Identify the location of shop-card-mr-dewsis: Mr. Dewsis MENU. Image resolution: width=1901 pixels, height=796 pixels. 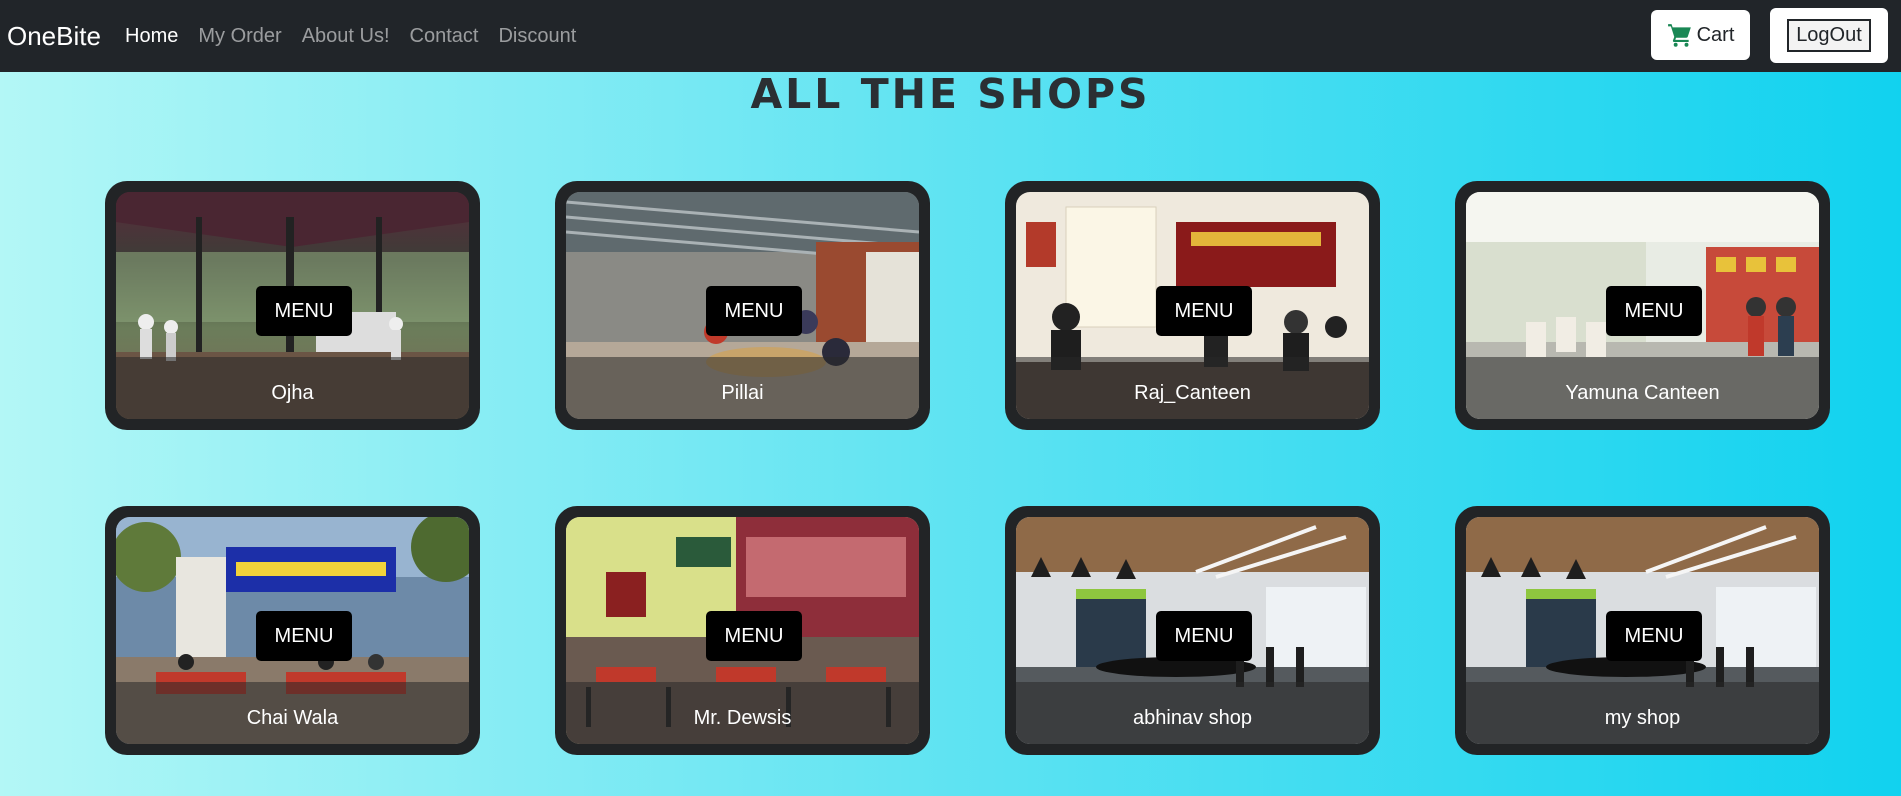
(742, 630).